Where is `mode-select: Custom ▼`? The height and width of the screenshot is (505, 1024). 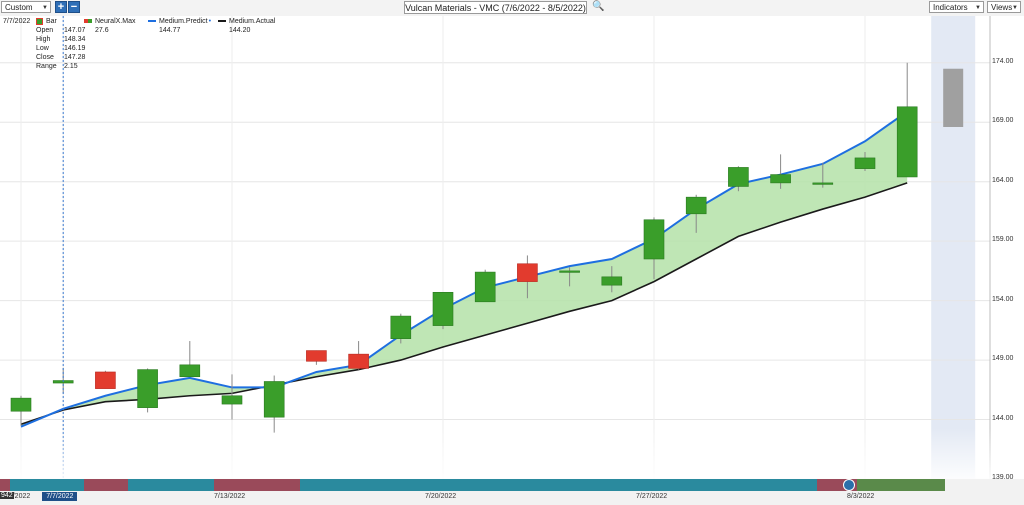 mode-select: Custom ▼ is located at coordinates (26, 7).